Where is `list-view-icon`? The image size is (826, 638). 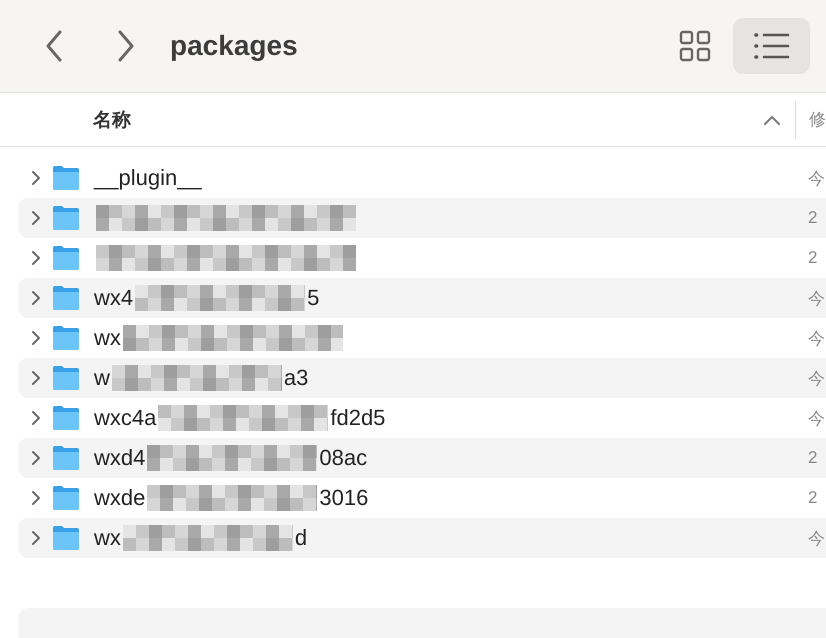
list-view-icon is located at coordinates (772, 46).